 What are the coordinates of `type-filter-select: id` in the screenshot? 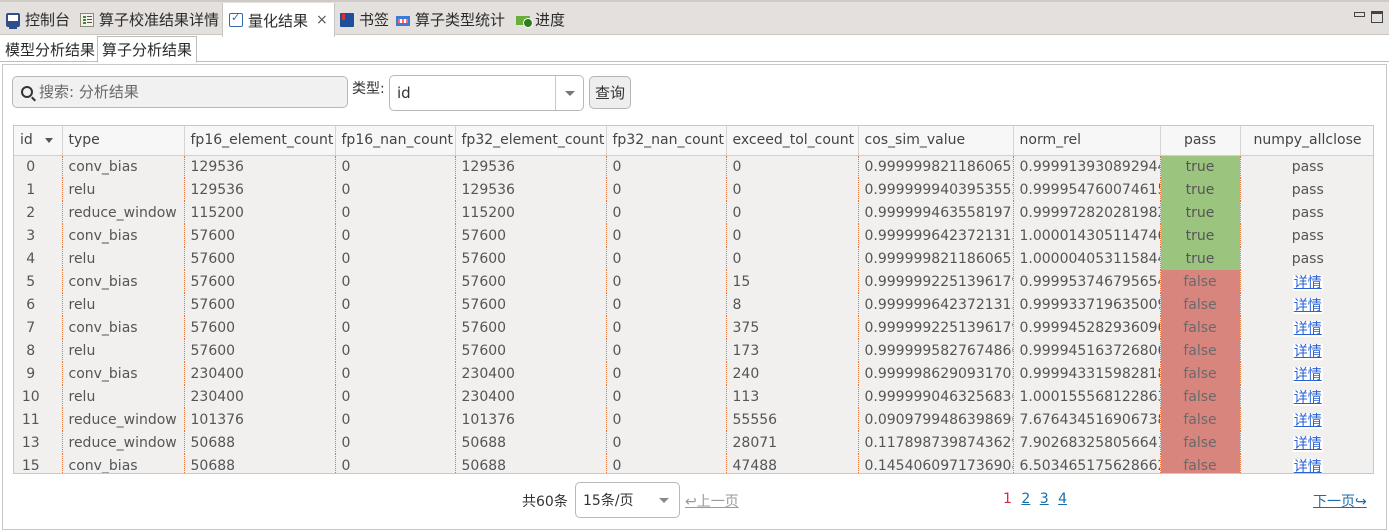 It's located at (486, 93).